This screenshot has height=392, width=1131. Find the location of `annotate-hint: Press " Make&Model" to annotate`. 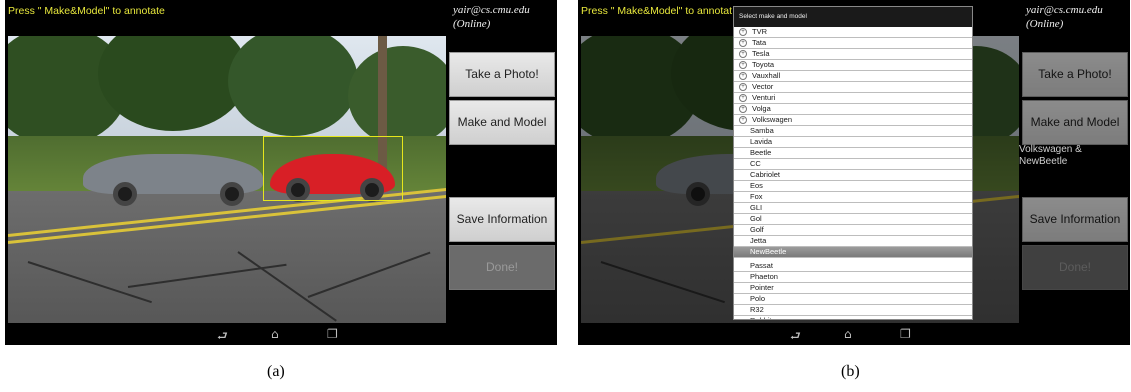

annotate-hint: Press " Make&Model" to annotate is located at coordinates (86, 11).